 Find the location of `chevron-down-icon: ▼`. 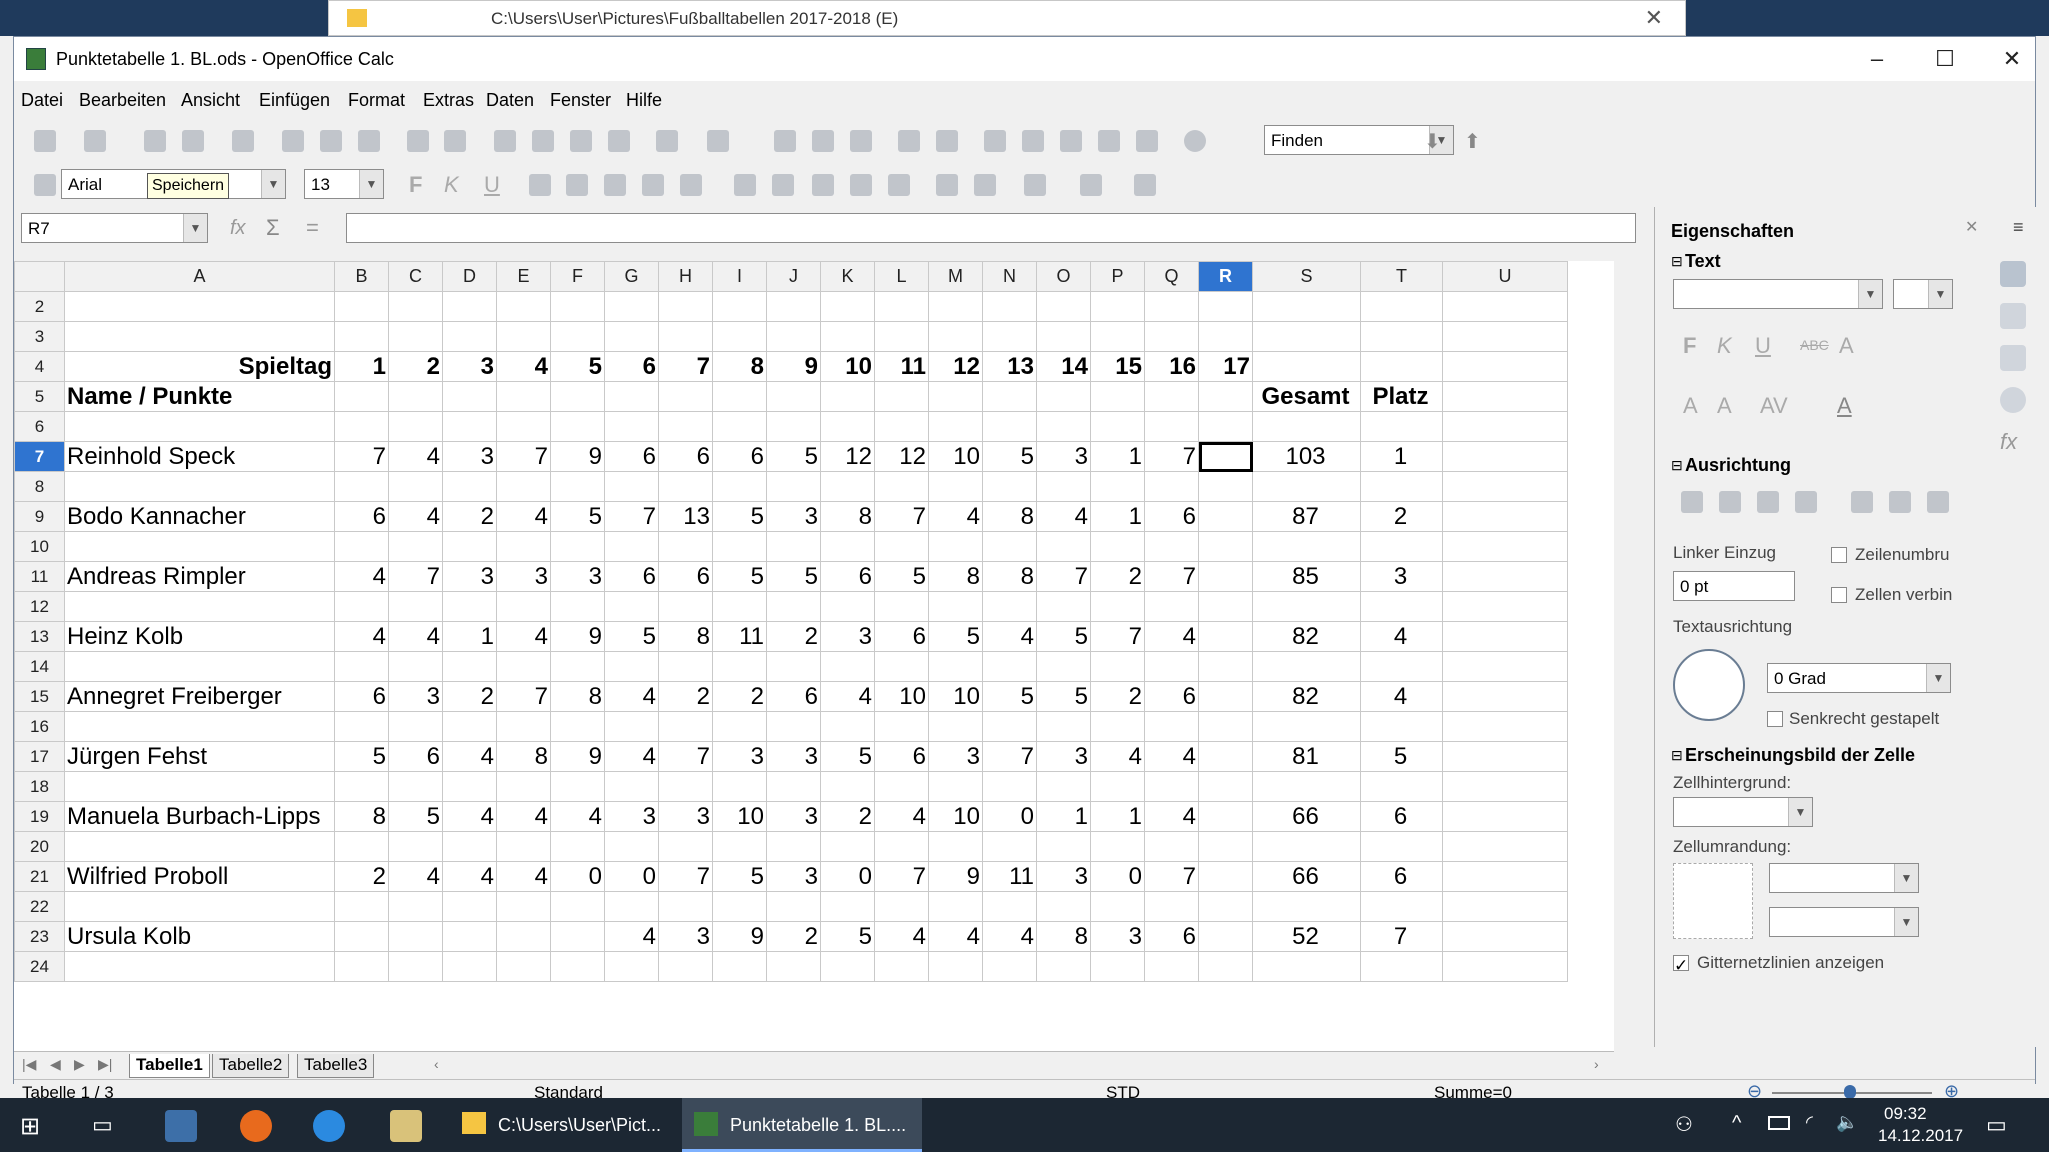

chevron-down-icon: ▼ is located at coordinates (1938, 678).